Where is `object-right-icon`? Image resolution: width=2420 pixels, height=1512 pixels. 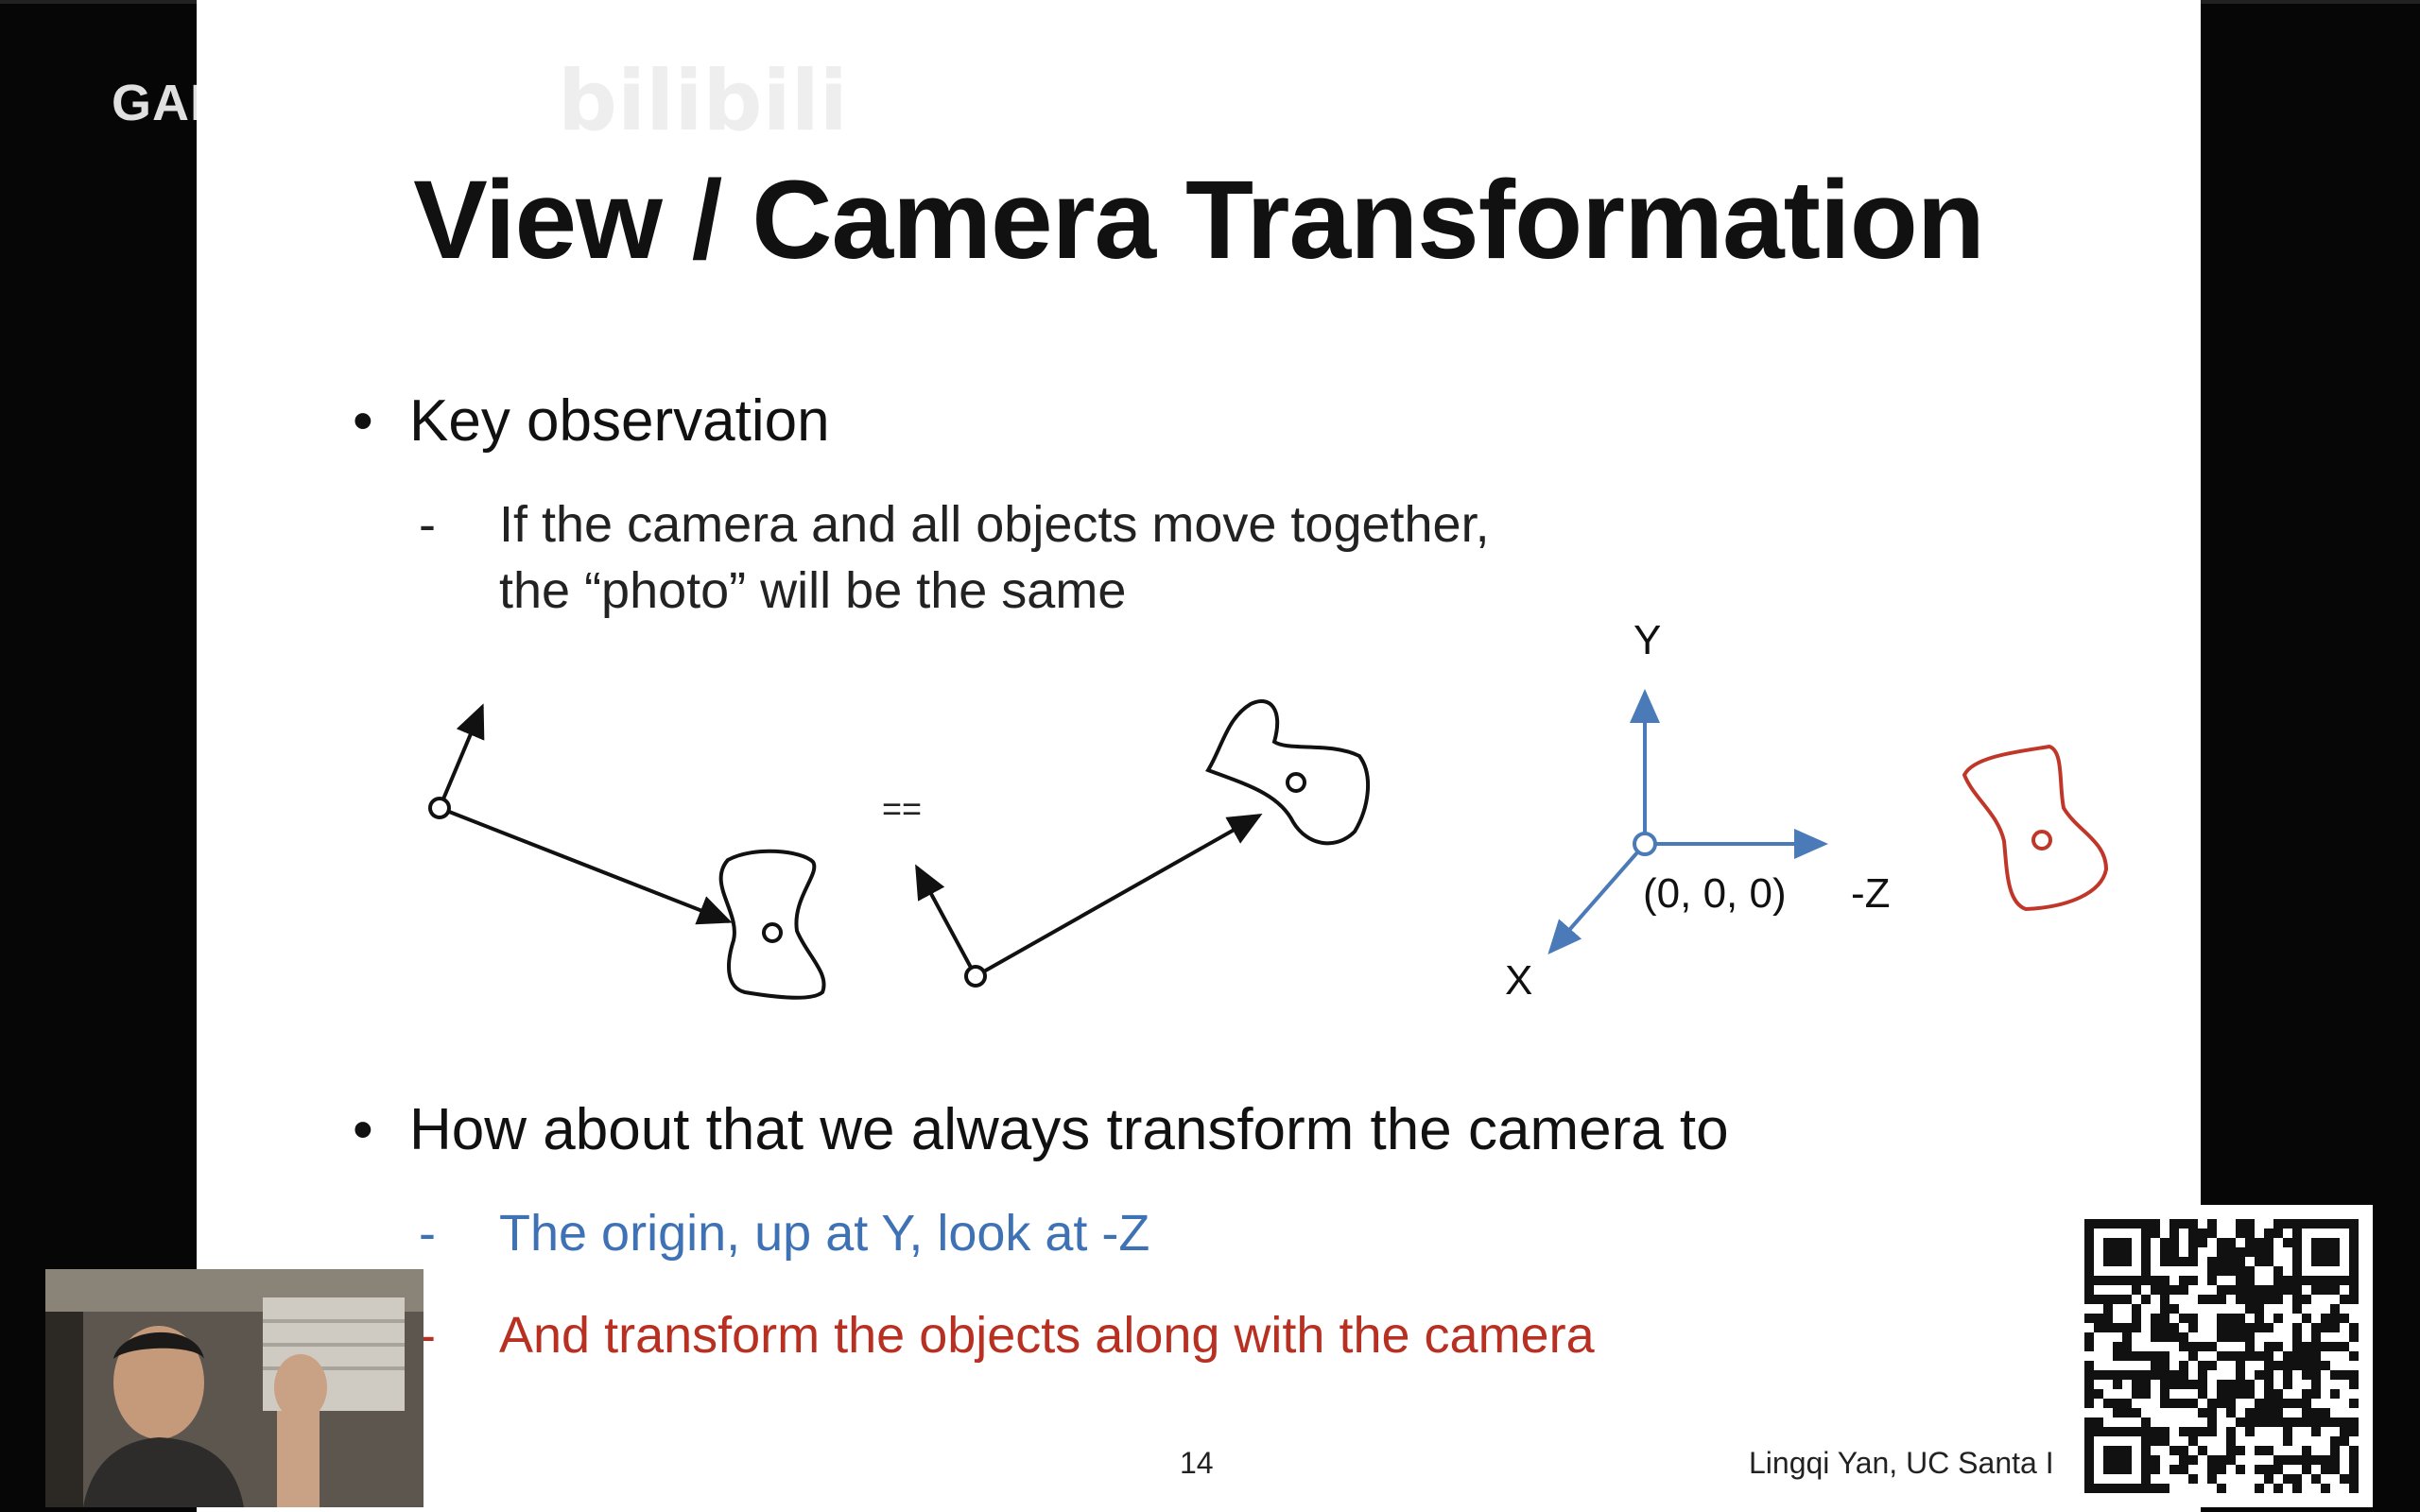
object-right-icon is located at coordinates (1288, 772).